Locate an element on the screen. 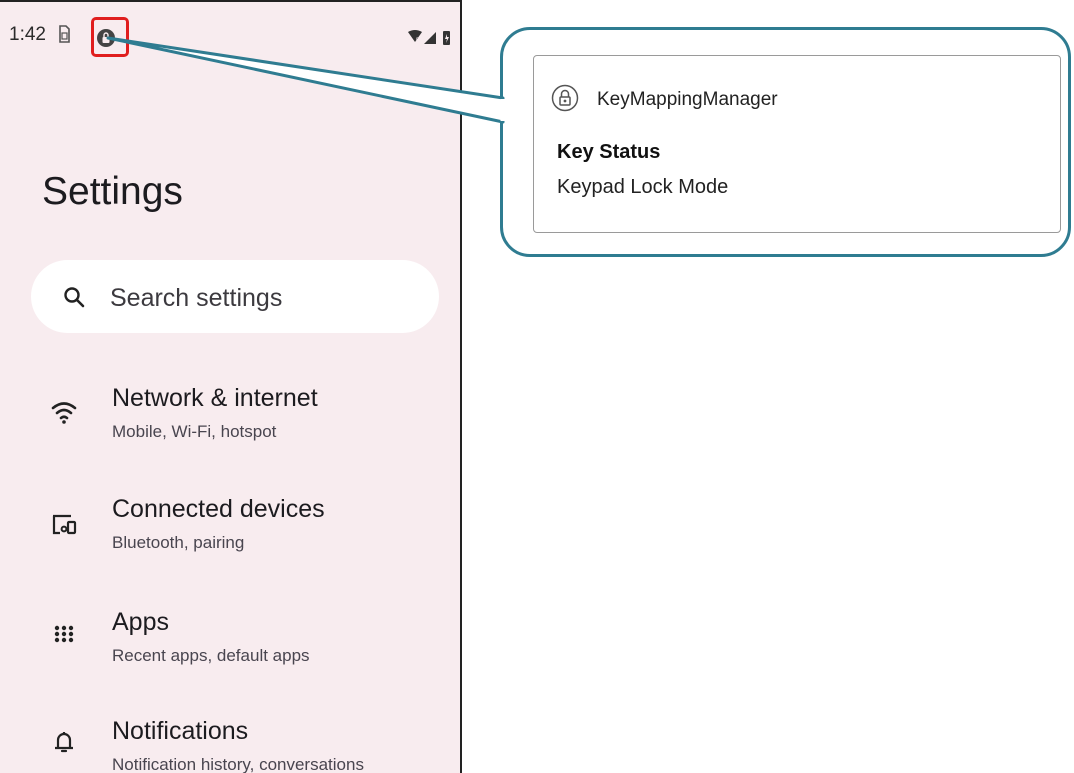 This screenshot has height=773, width=1074. settings-item-title: Network & internet is located at coordinates (215, 398).